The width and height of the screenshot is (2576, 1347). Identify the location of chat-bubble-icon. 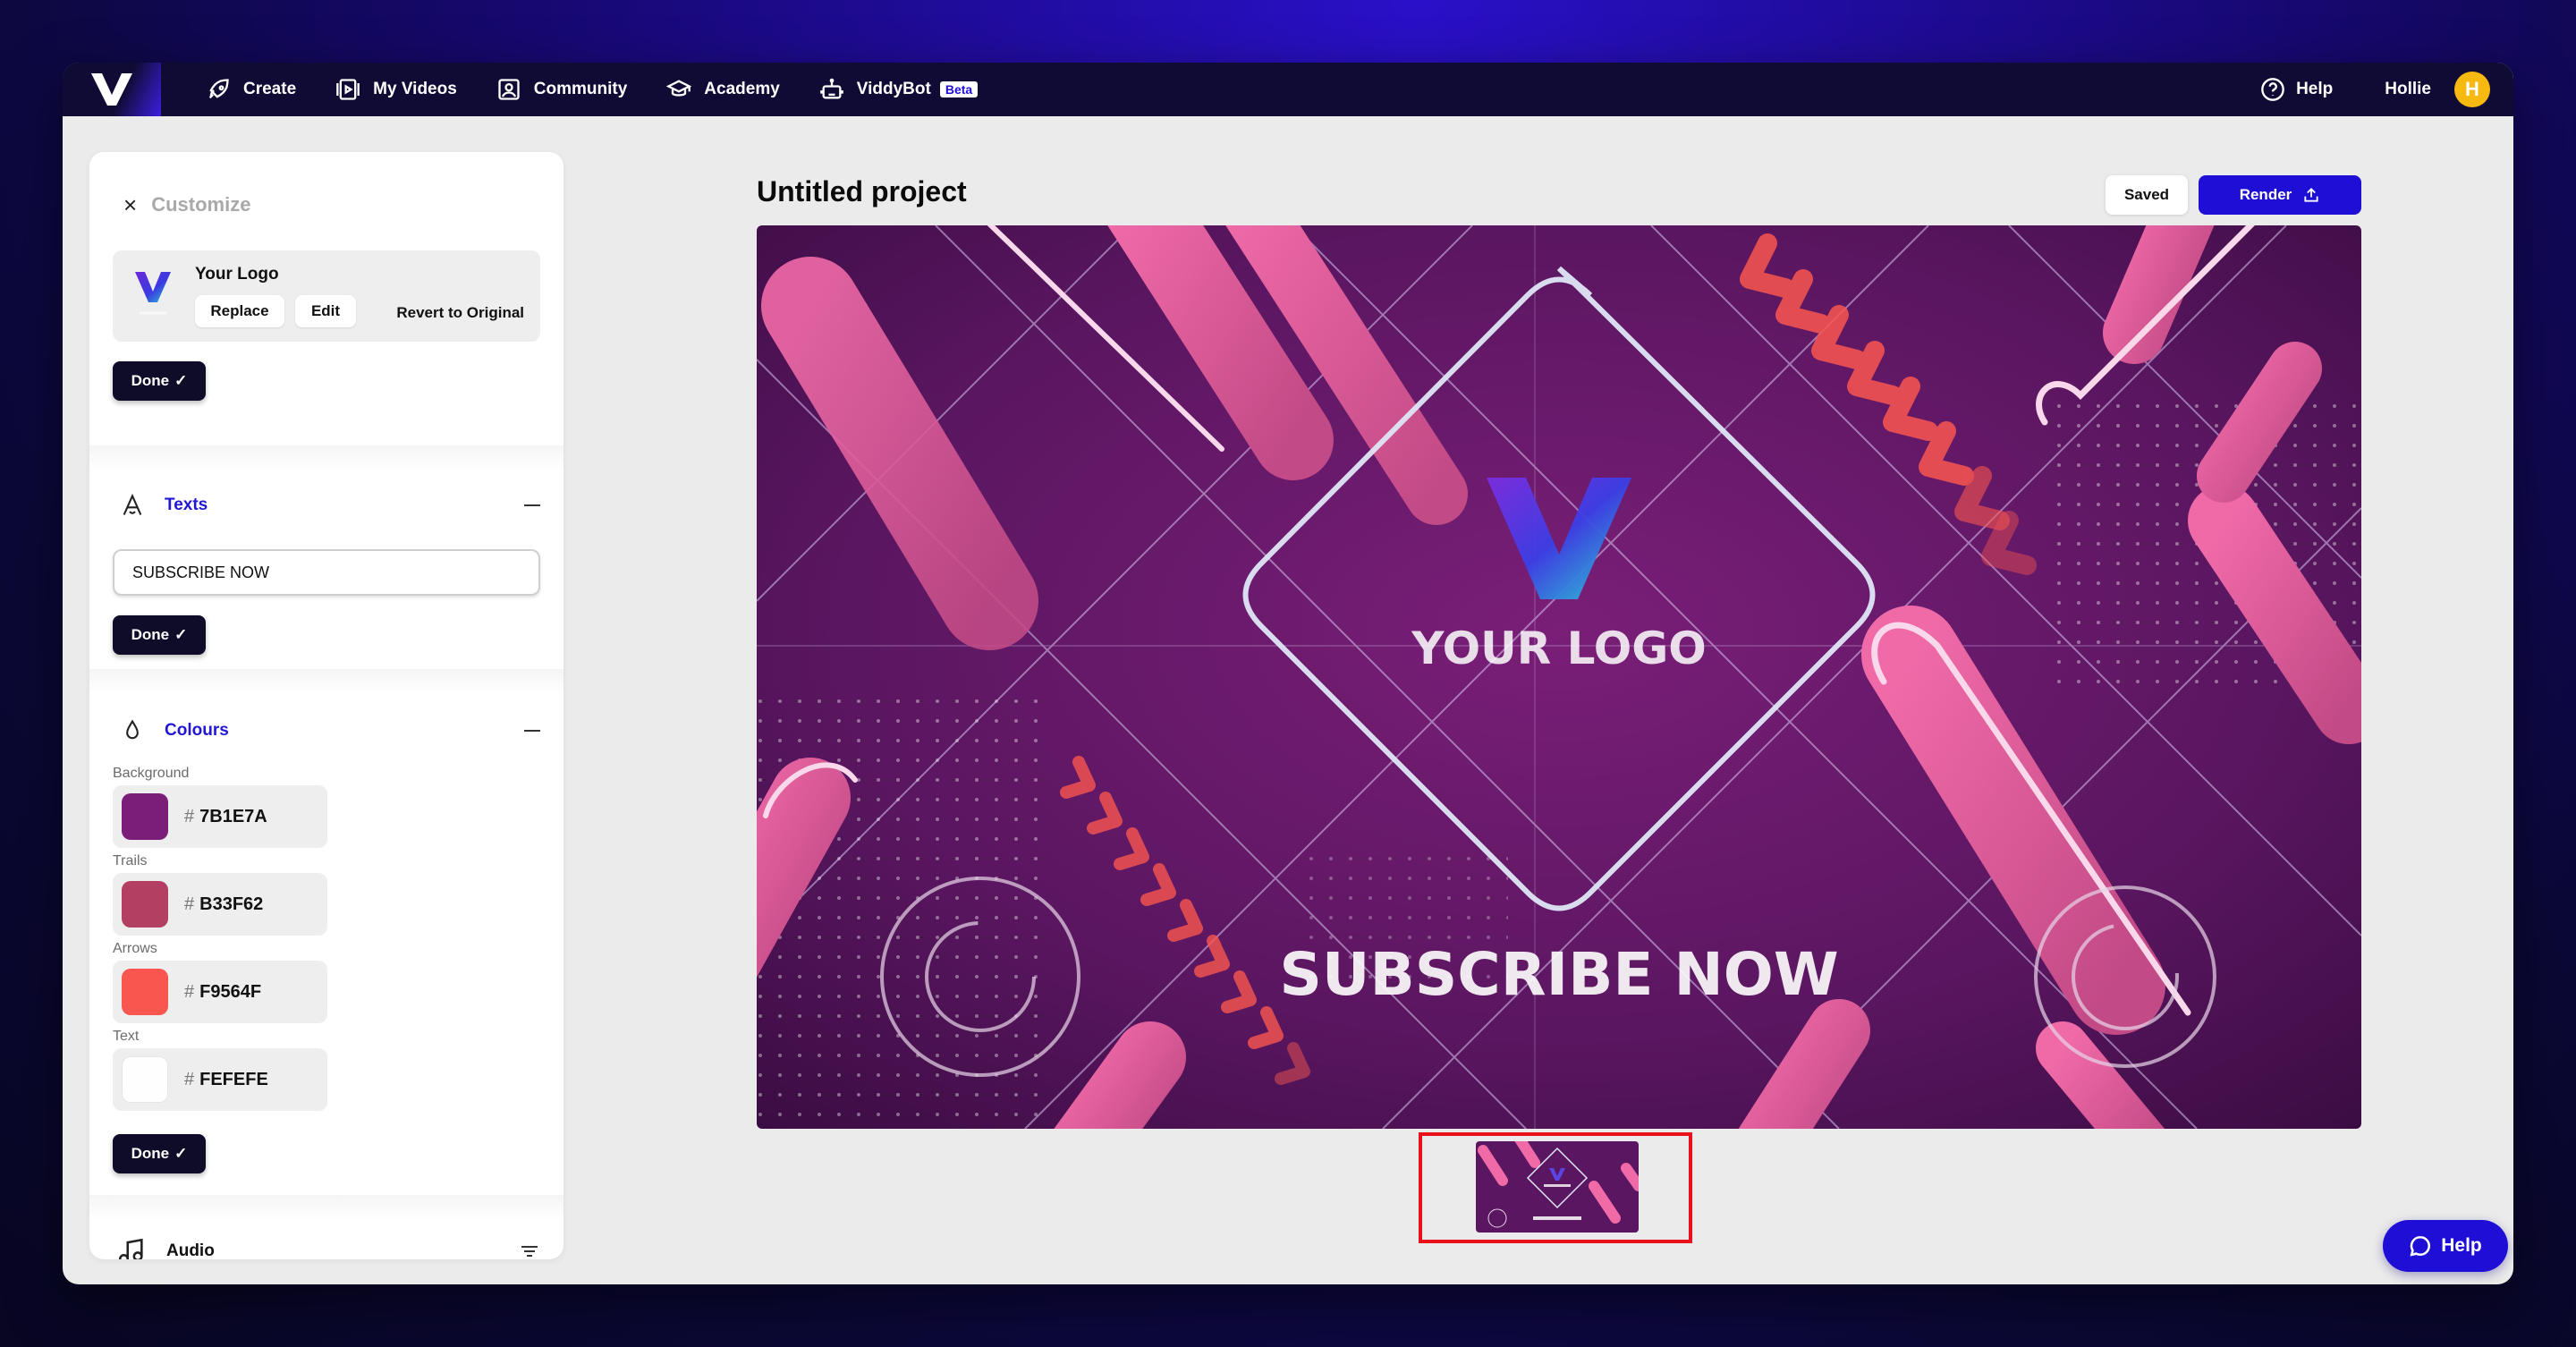
(2420, 1246).